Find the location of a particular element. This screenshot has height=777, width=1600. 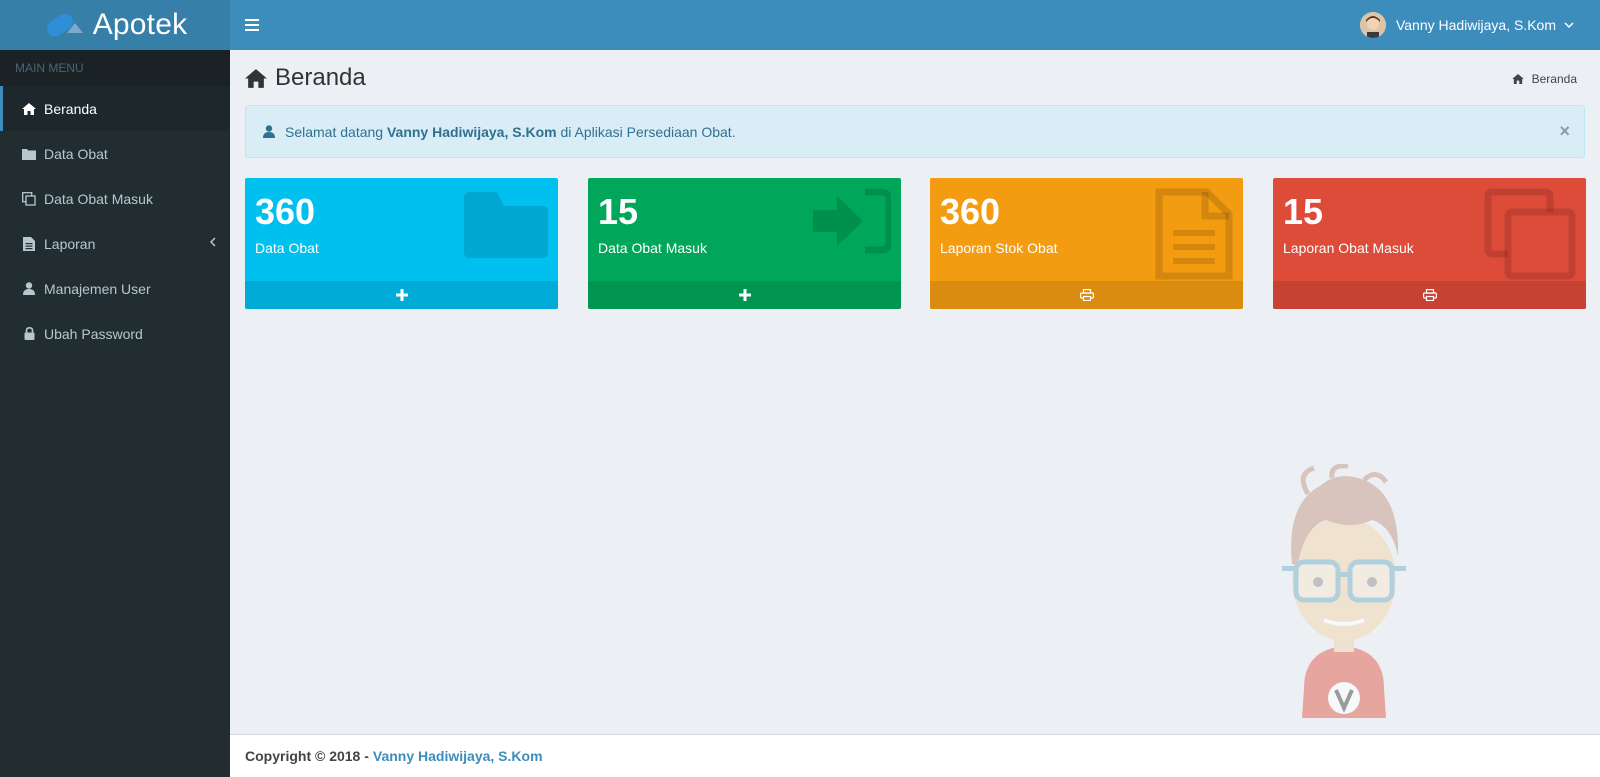

sign-in-icon is located at coordinates (852, 221).